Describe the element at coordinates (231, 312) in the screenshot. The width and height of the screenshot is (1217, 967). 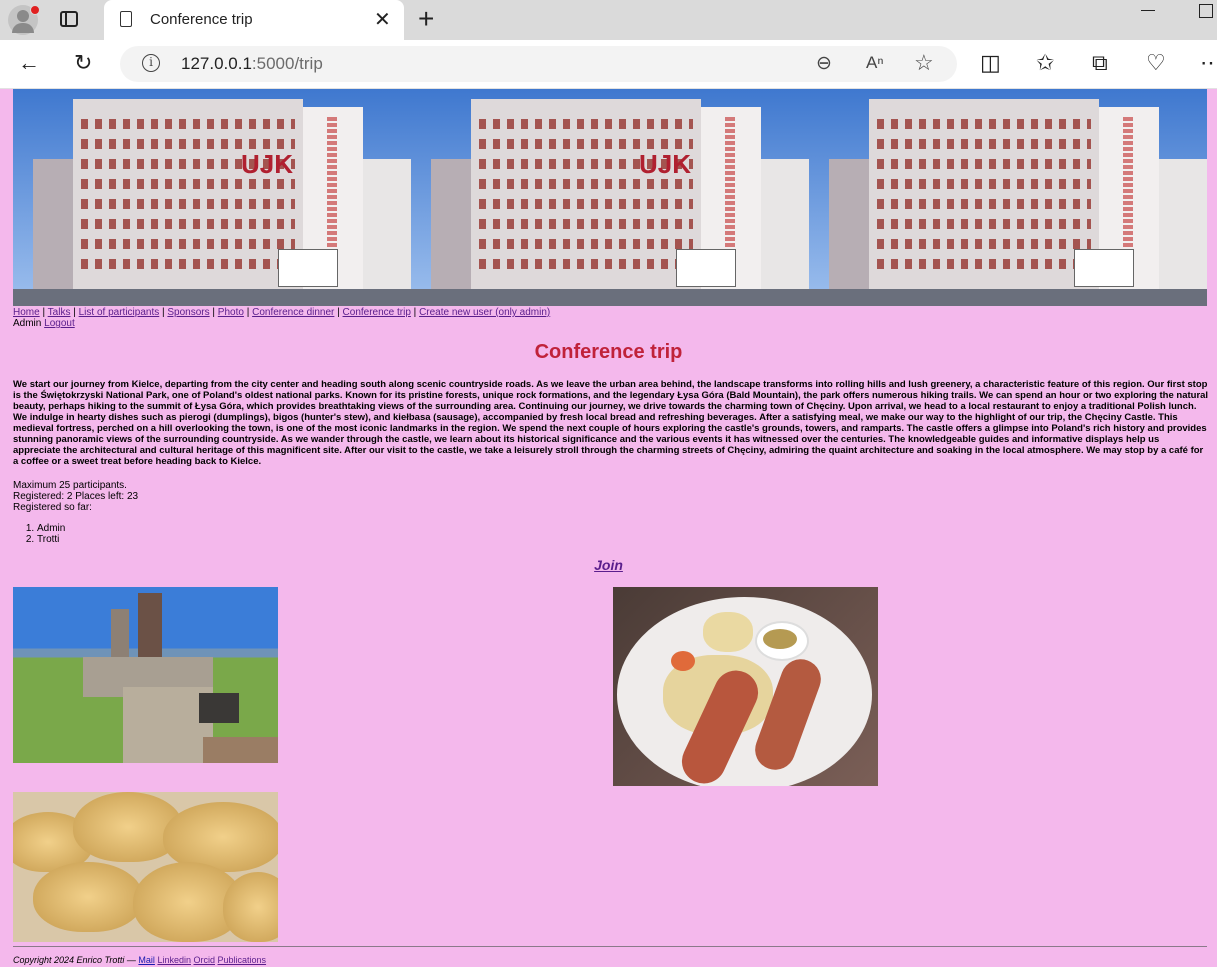
I see `nav-photo: Photo` at that location.